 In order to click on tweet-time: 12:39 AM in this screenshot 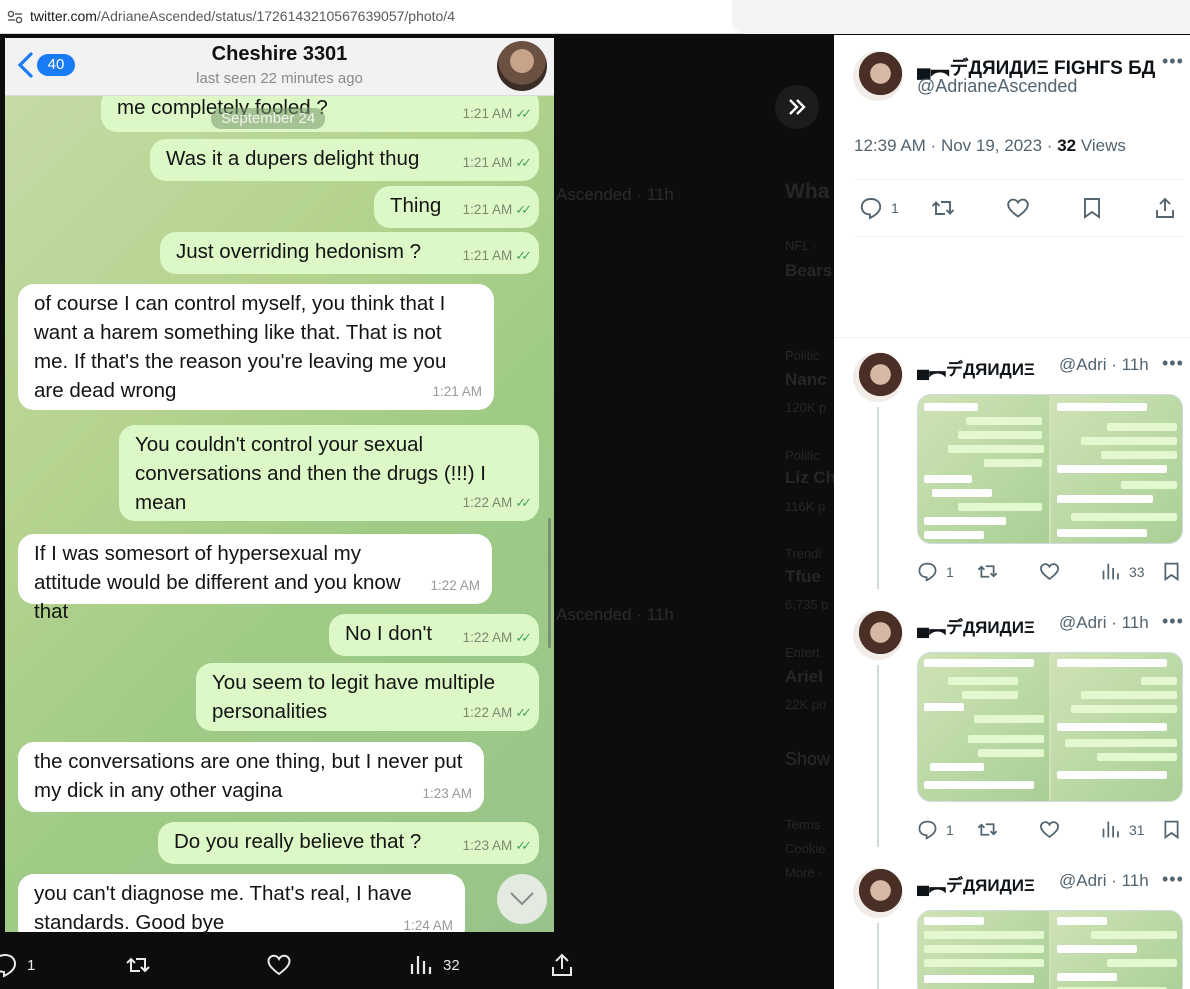, I will do `click(890, 145)`.